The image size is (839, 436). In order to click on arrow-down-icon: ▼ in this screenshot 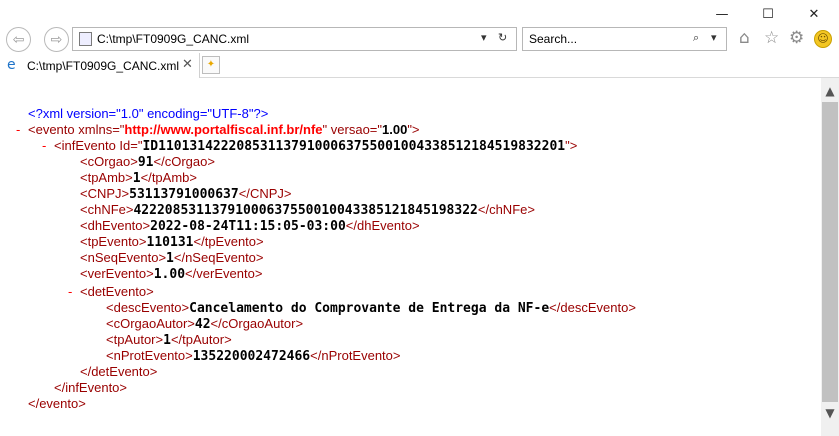, I will do `click(830, 413)`.